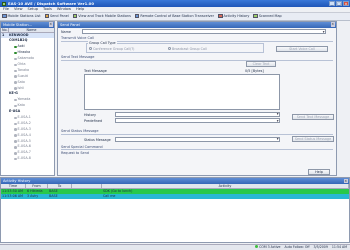 The image size is (350, 250). What do you see at coordinates (59, 16) in the screenshot?
I see `toolbar-button-label: Send Panel` at bounding box center [59, 16].